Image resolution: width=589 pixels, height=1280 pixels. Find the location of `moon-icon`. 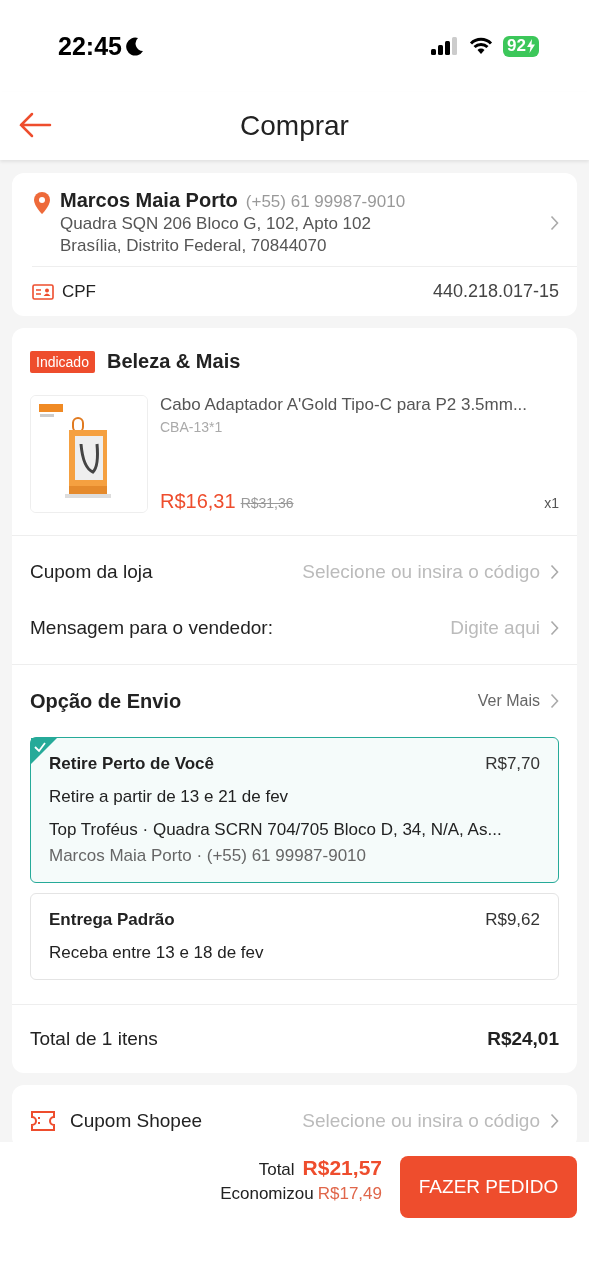

moon-icon is located at coordinates (134, 46).